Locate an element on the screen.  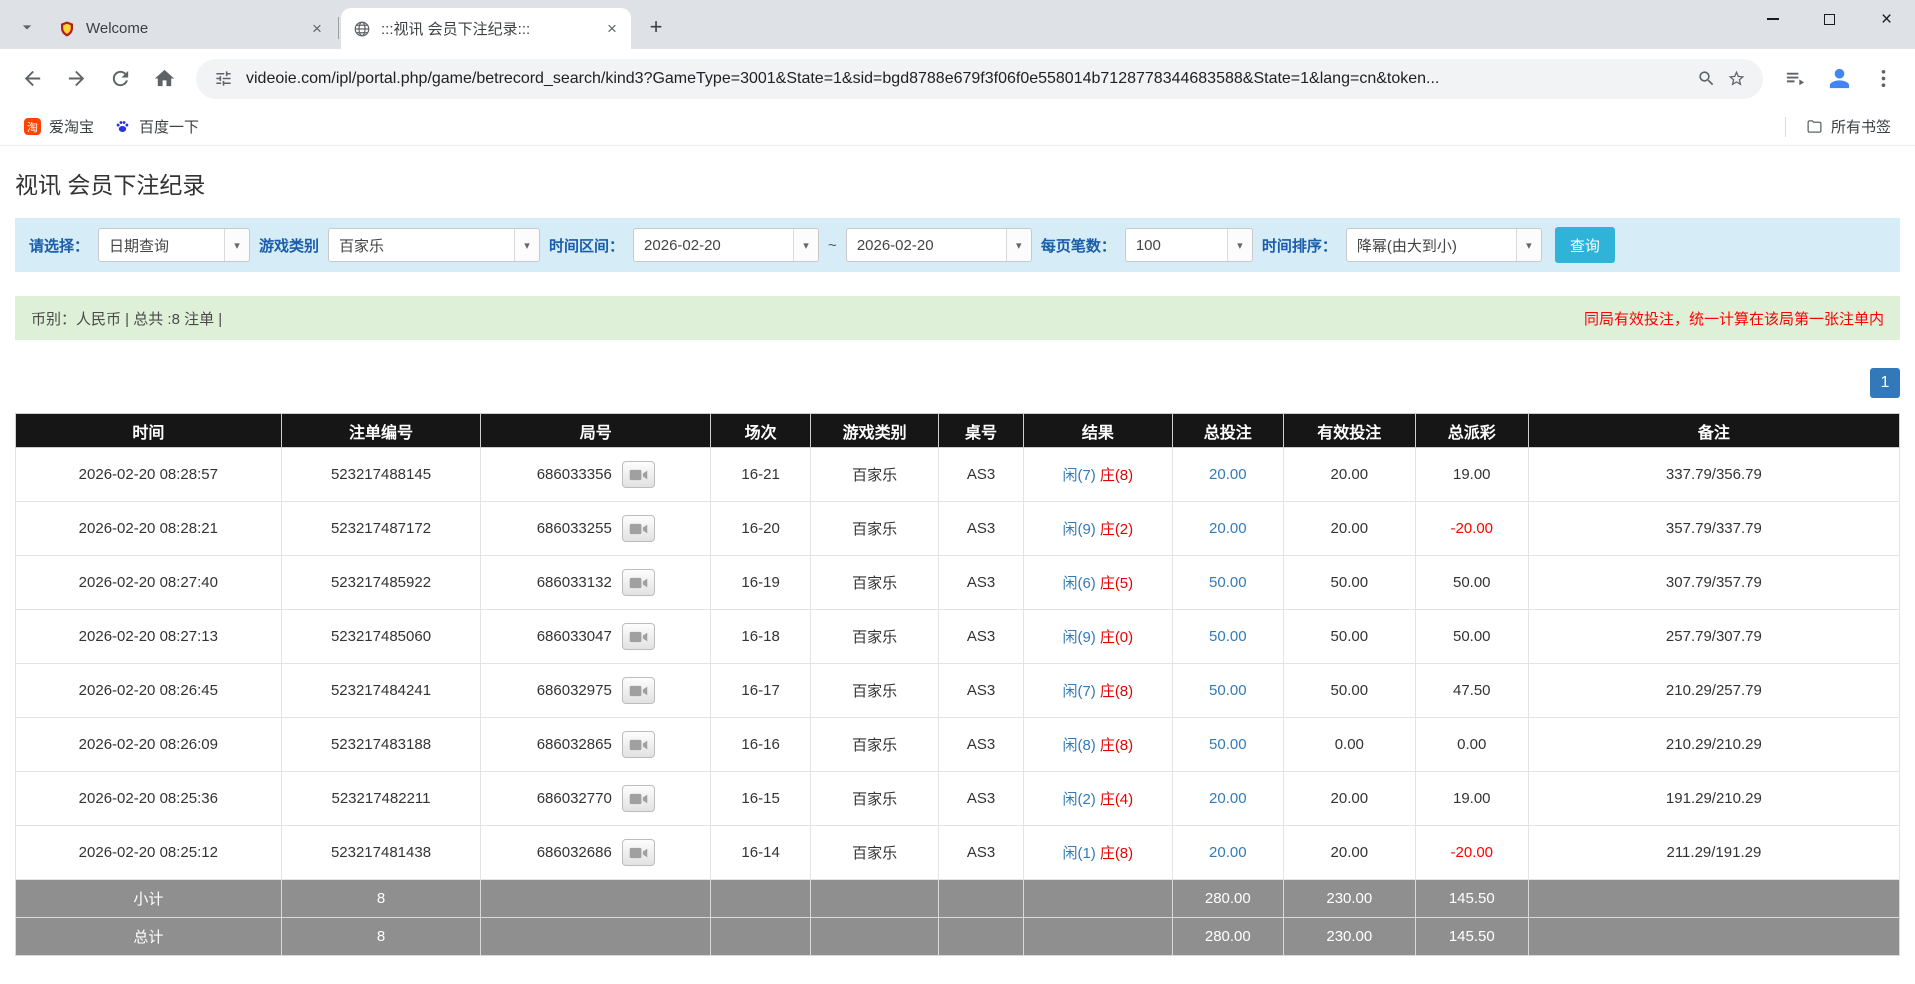
result-player: 闲(1) is located at coordinates (1079, 853).